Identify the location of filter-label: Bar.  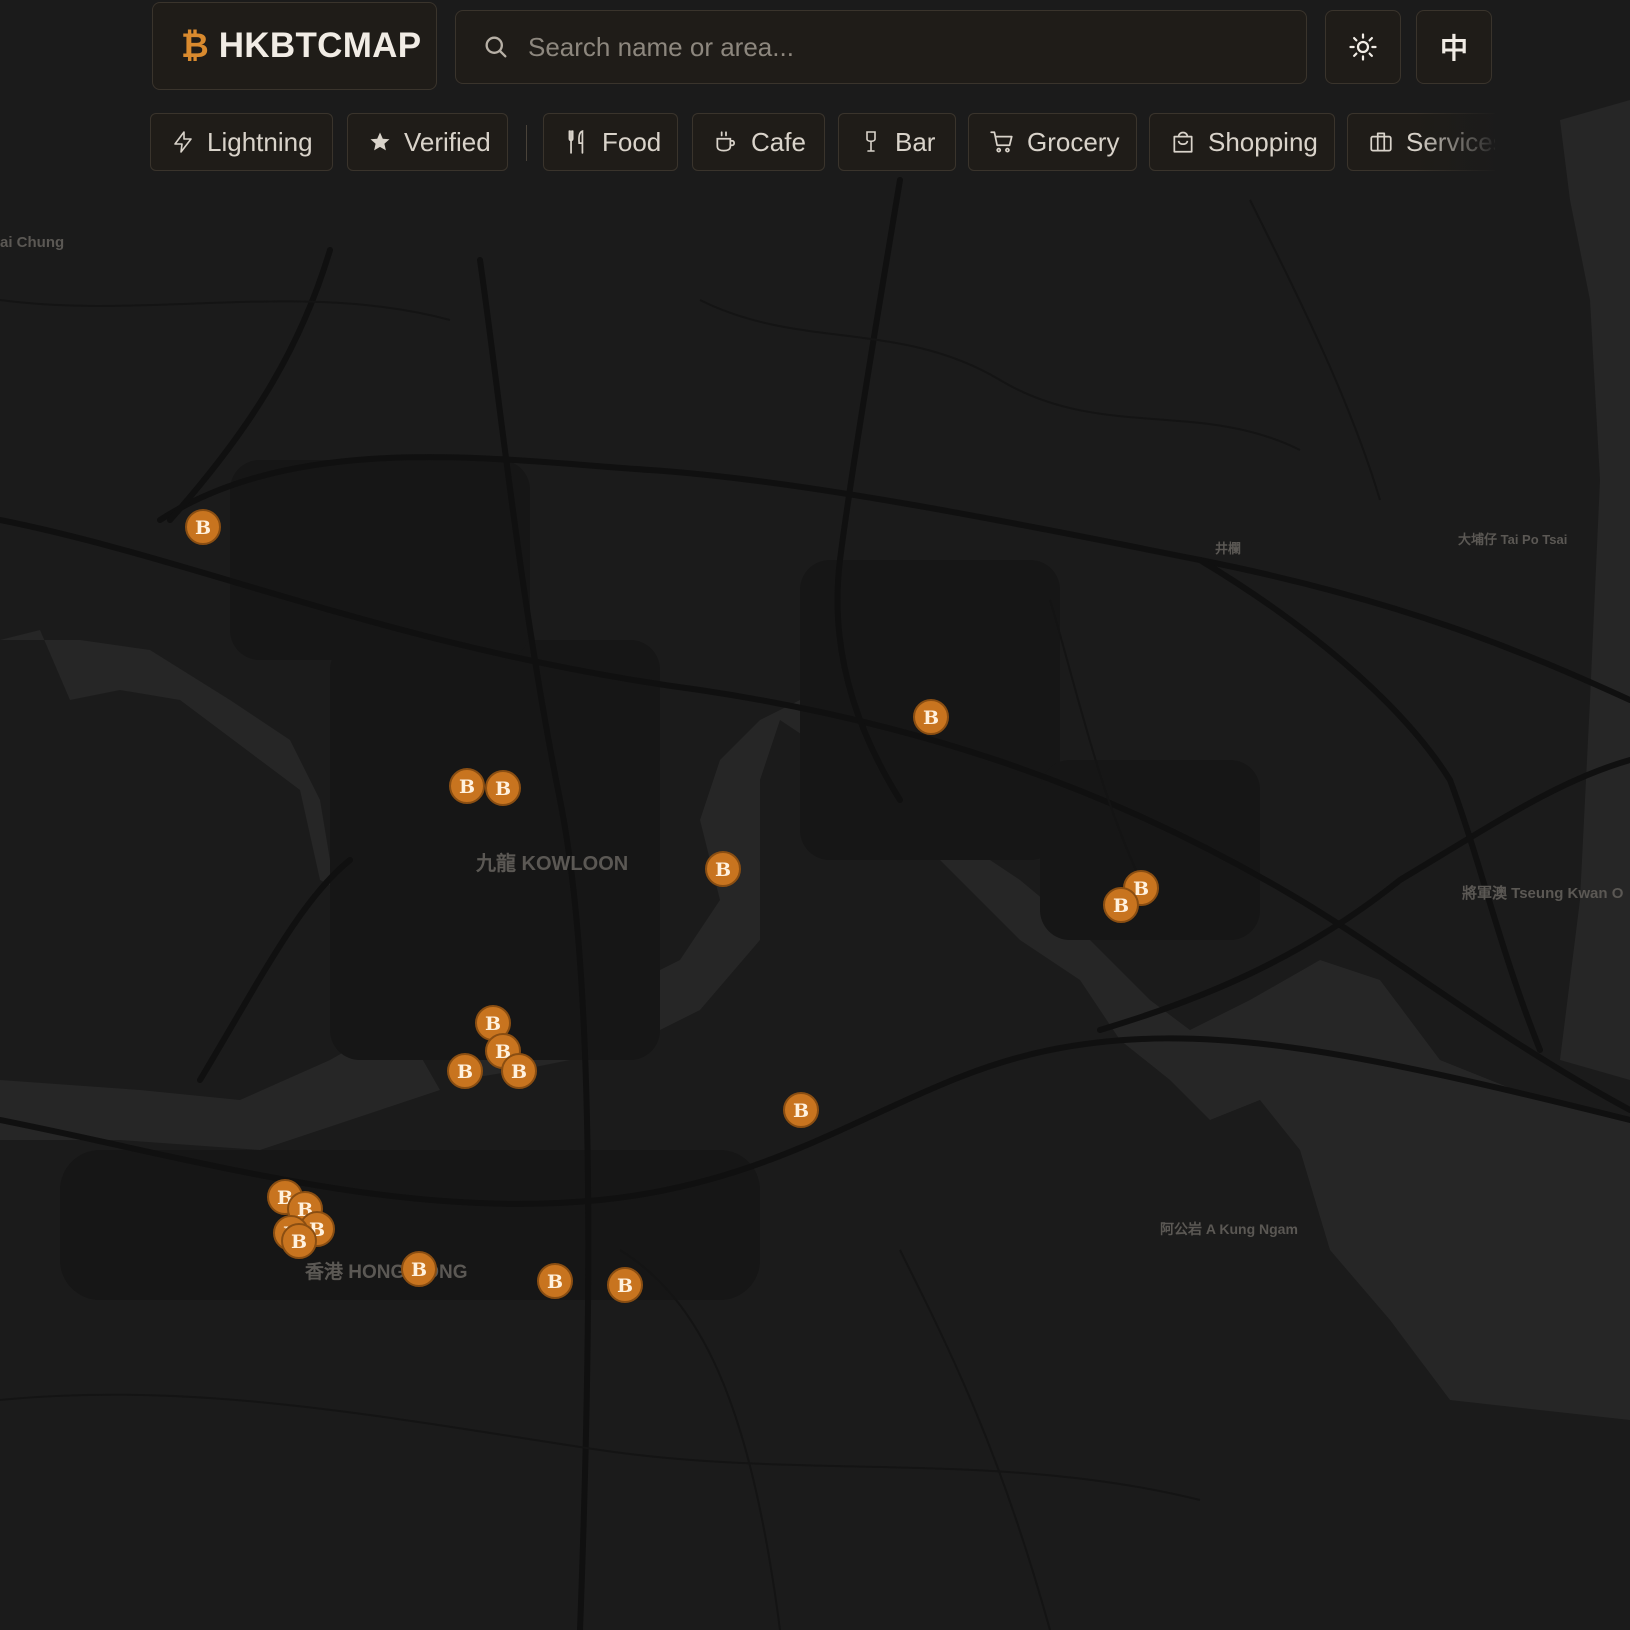
(915, 141).